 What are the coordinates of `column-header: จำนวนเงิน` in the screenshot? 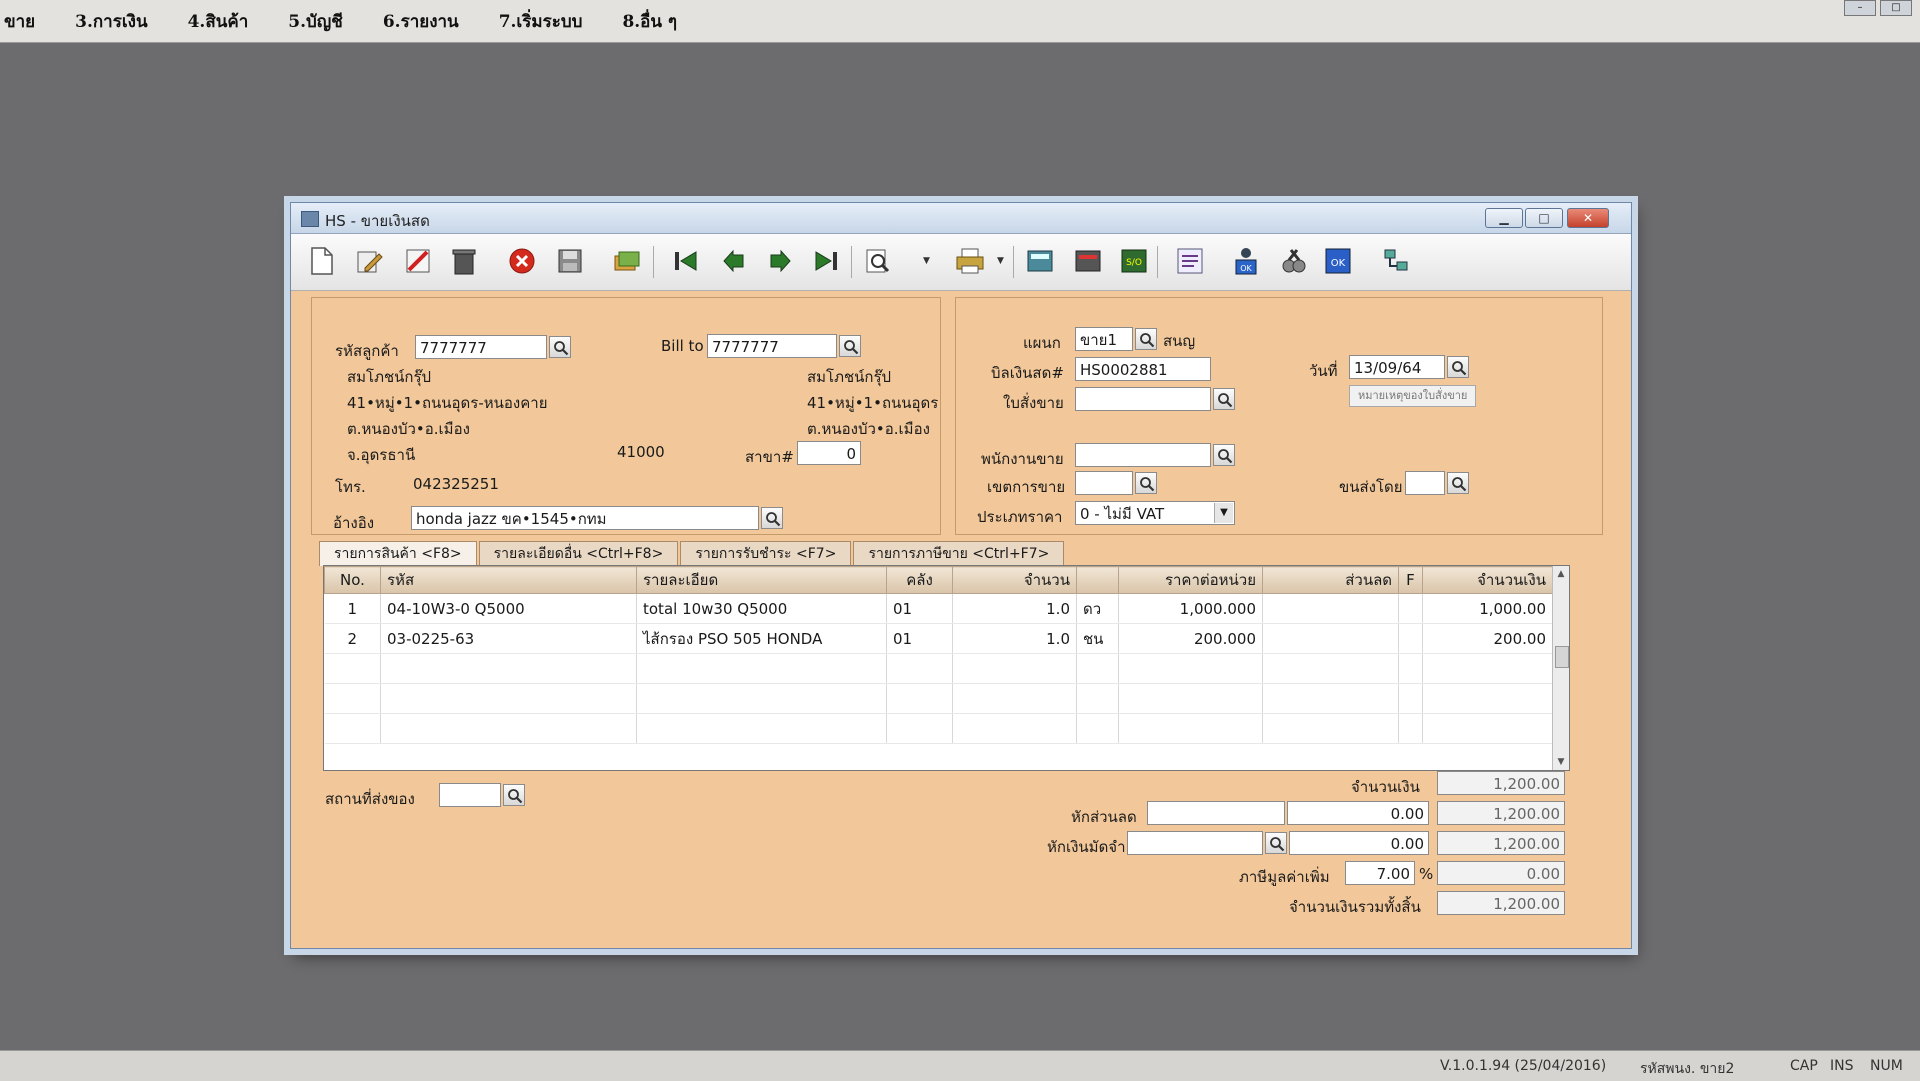 It's located at (1487, 580).